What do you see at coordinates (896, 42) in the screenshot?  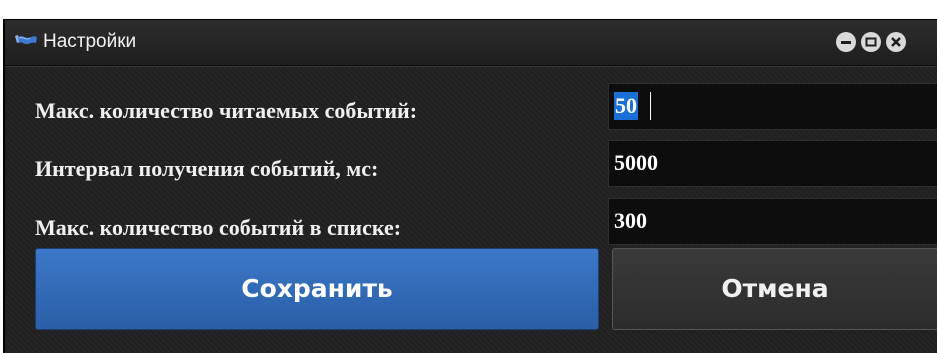 I see `close-icon` at bounding box center [896, 42].